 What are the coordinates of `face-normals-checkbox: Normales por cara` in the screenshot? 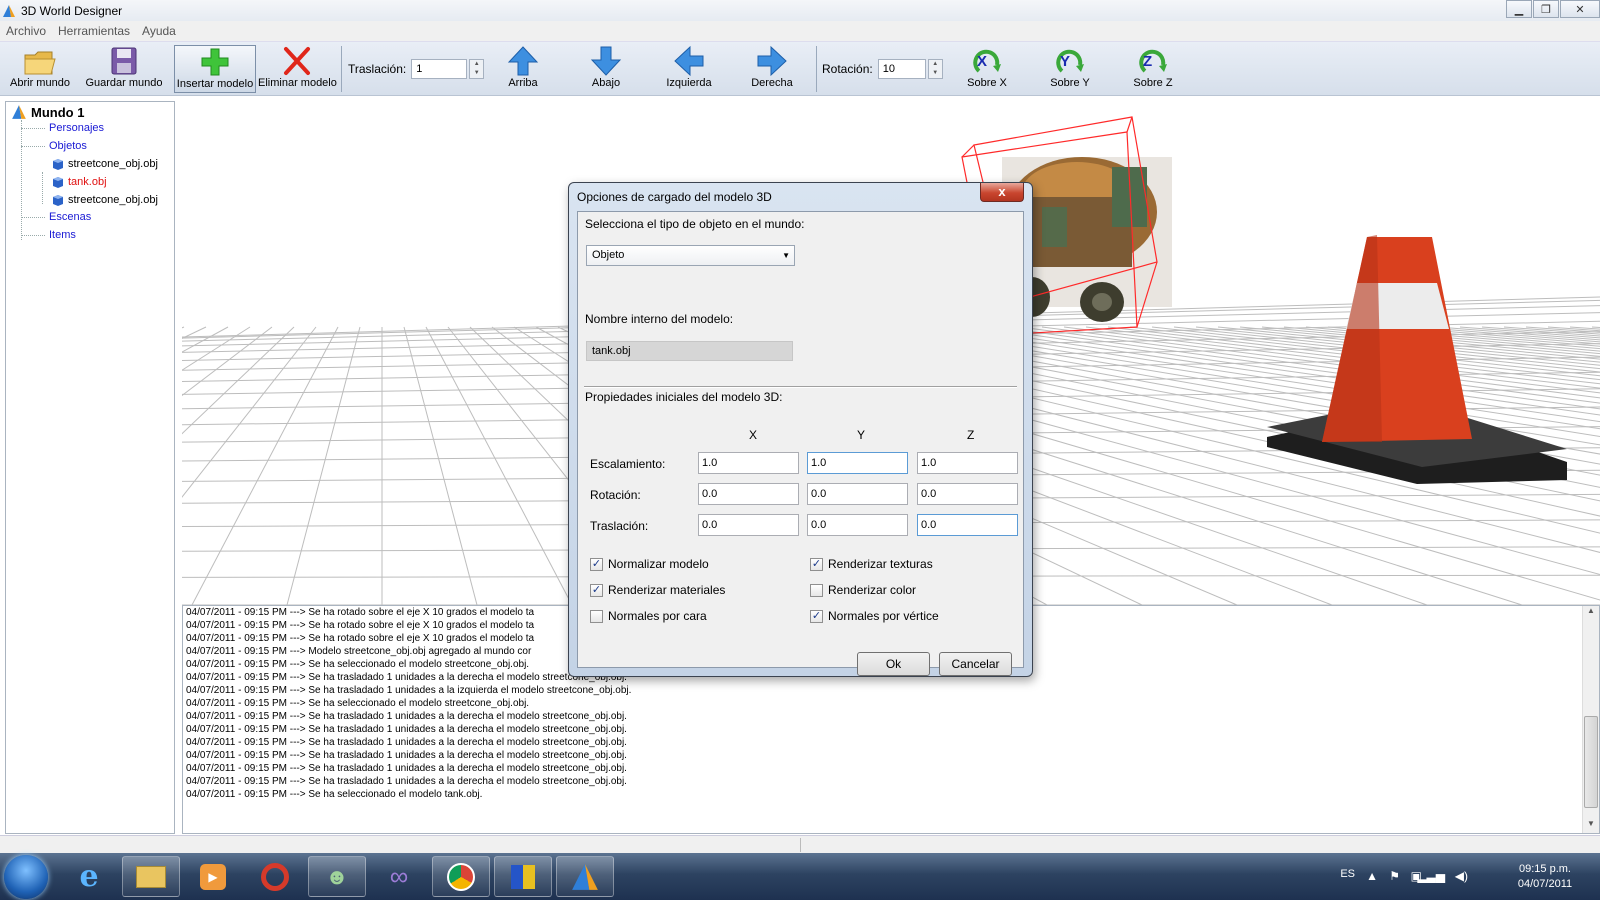 It's located at (648, 616).